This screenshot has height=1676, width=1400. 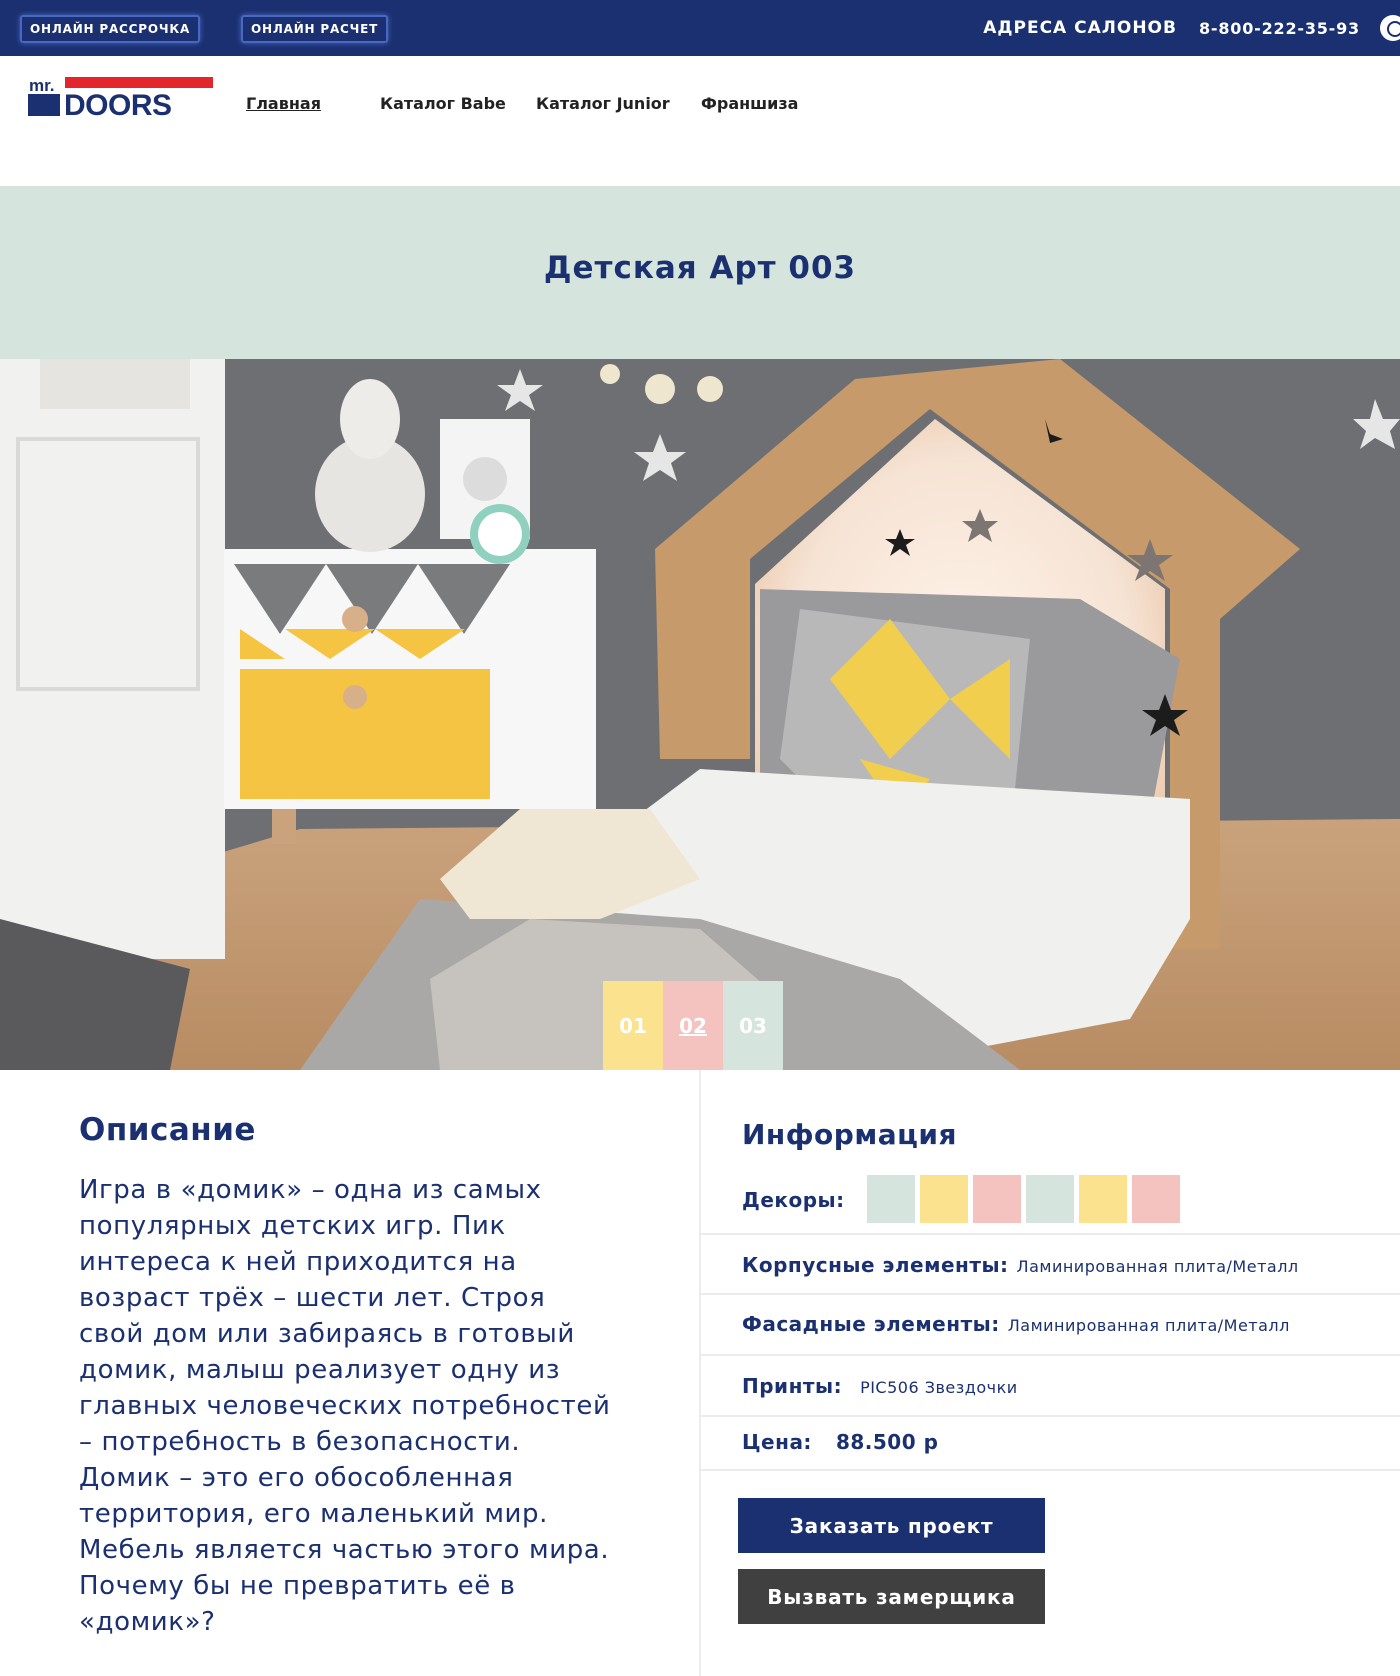 What do you see at coordinates (139, 82) in the screenshot?
I see `logo-red-bar` at bounding box center [139, 82].